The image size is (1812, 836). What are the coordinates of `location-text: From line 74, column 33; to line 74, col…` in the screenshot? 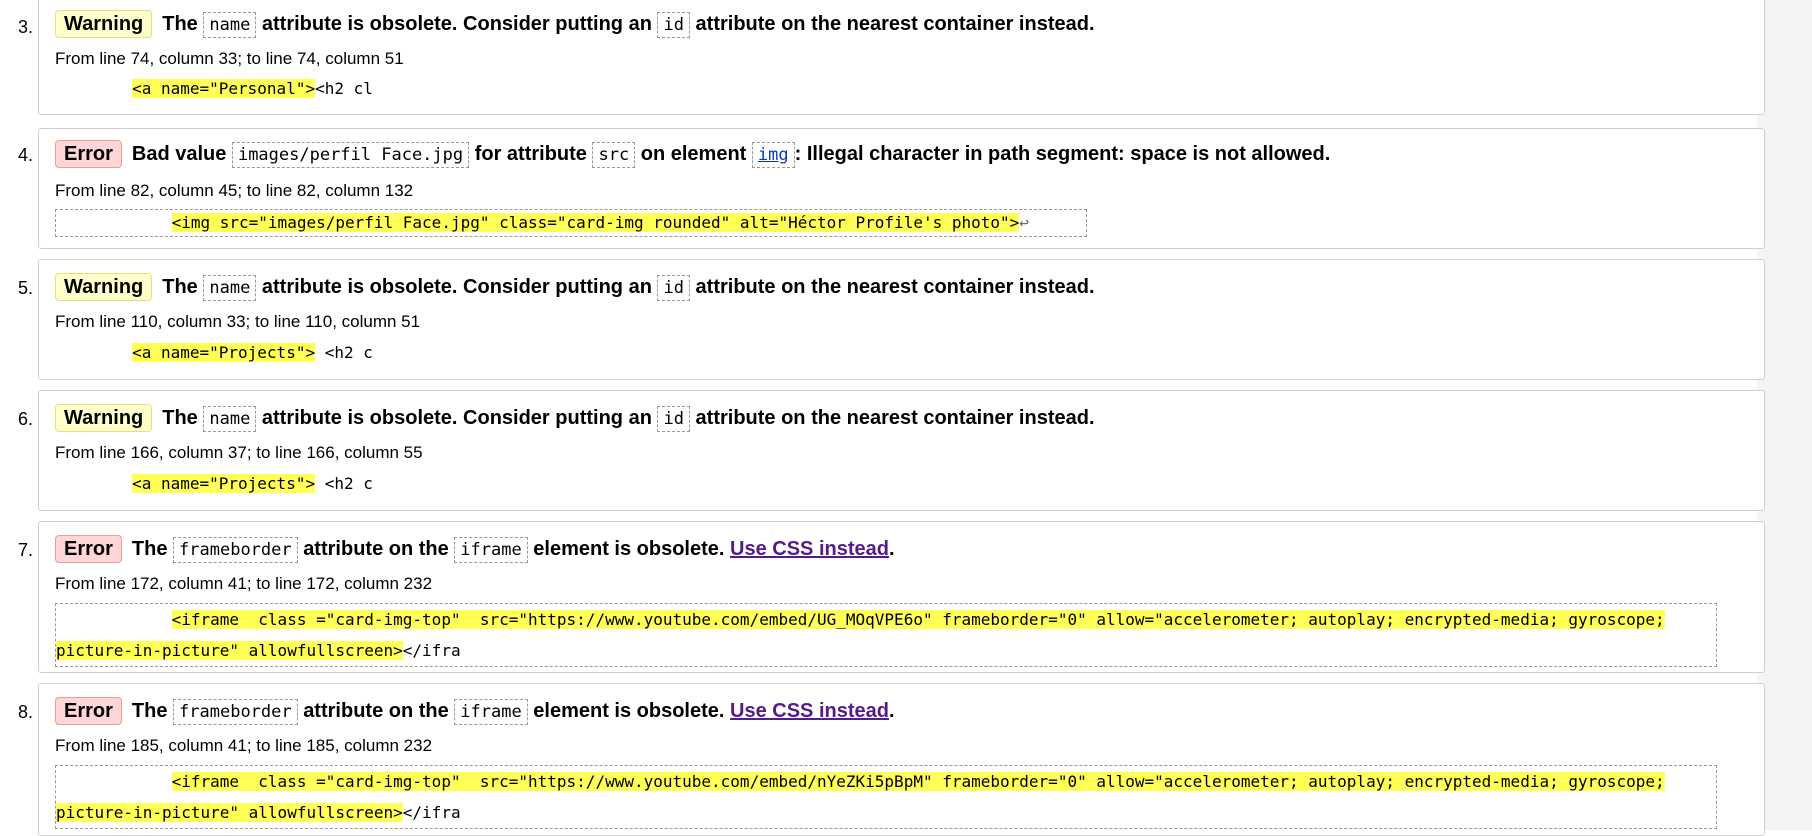 It's located at (229, 58).